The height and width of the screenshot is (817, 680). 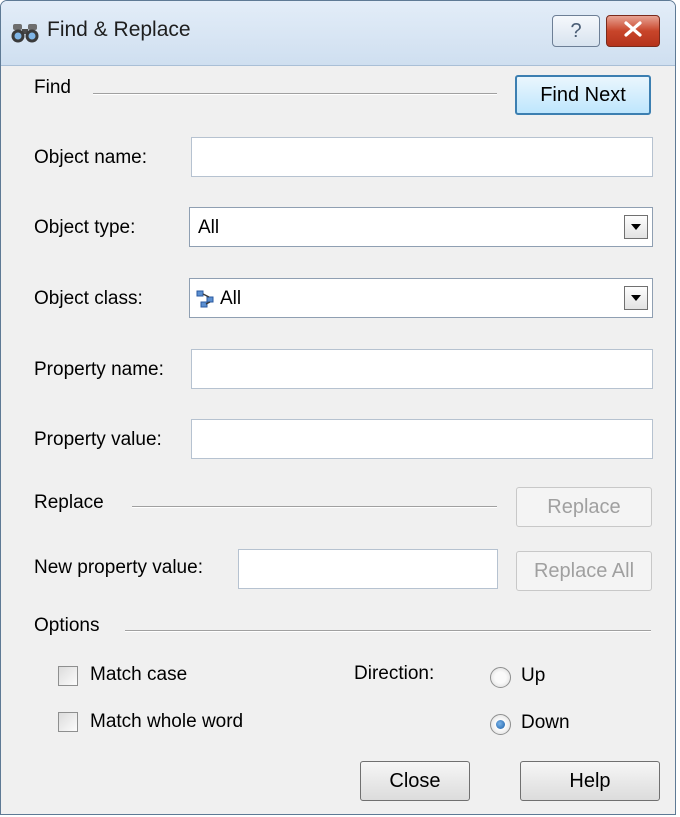 What do you see at coordinates (85, 227) in the screenshot?
I see `object-type-label: Object type:` at bounding box center [85, 227].